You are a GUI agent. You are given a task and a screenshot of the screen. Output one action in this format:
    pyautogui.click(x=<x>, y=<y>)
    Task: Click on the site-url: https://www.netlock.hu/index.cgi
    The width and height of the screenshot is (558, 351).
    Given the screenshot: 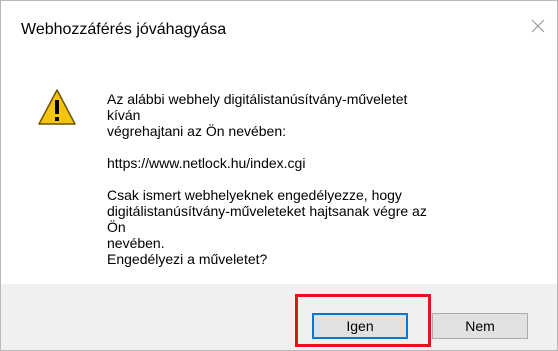 What is the action you would take?
    pyautogui.click(x=206, y=163)
    